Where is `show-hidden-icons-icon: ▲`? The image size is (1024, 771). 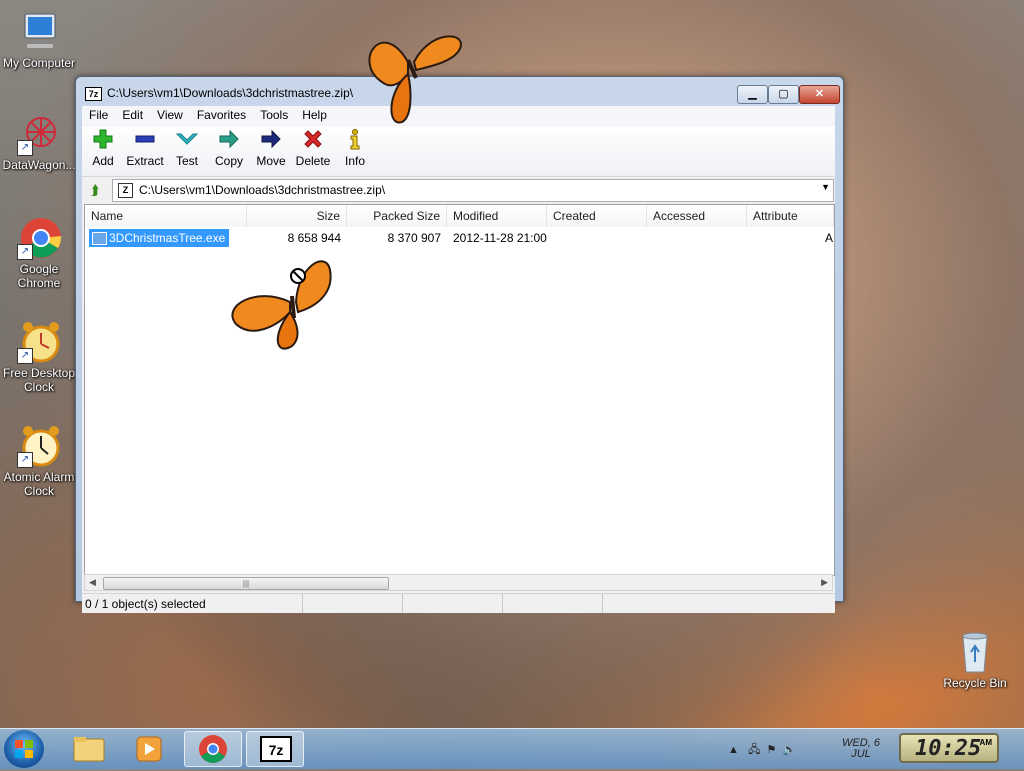 show-hidden-icons-icon: ▲ is located at coordinates (733, 750).